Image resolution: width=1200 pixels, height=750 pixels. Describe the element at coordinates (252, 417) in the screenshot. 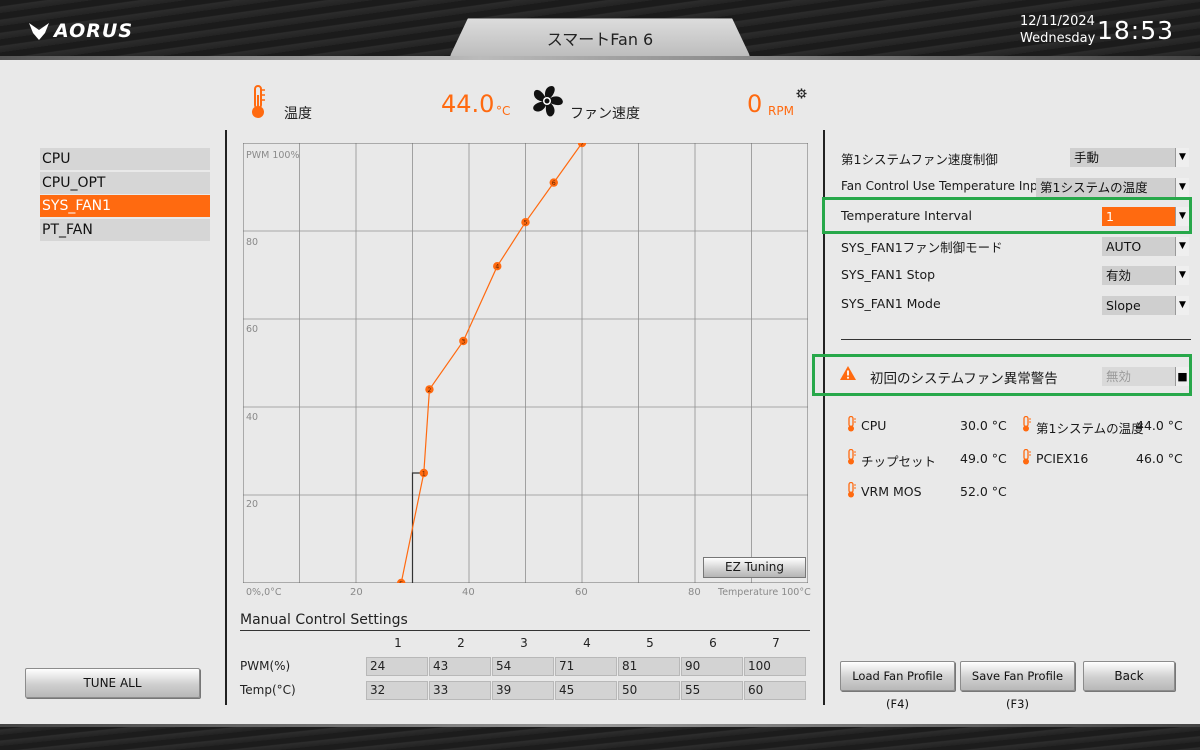

I see `y-tick-40: 40` at that location.